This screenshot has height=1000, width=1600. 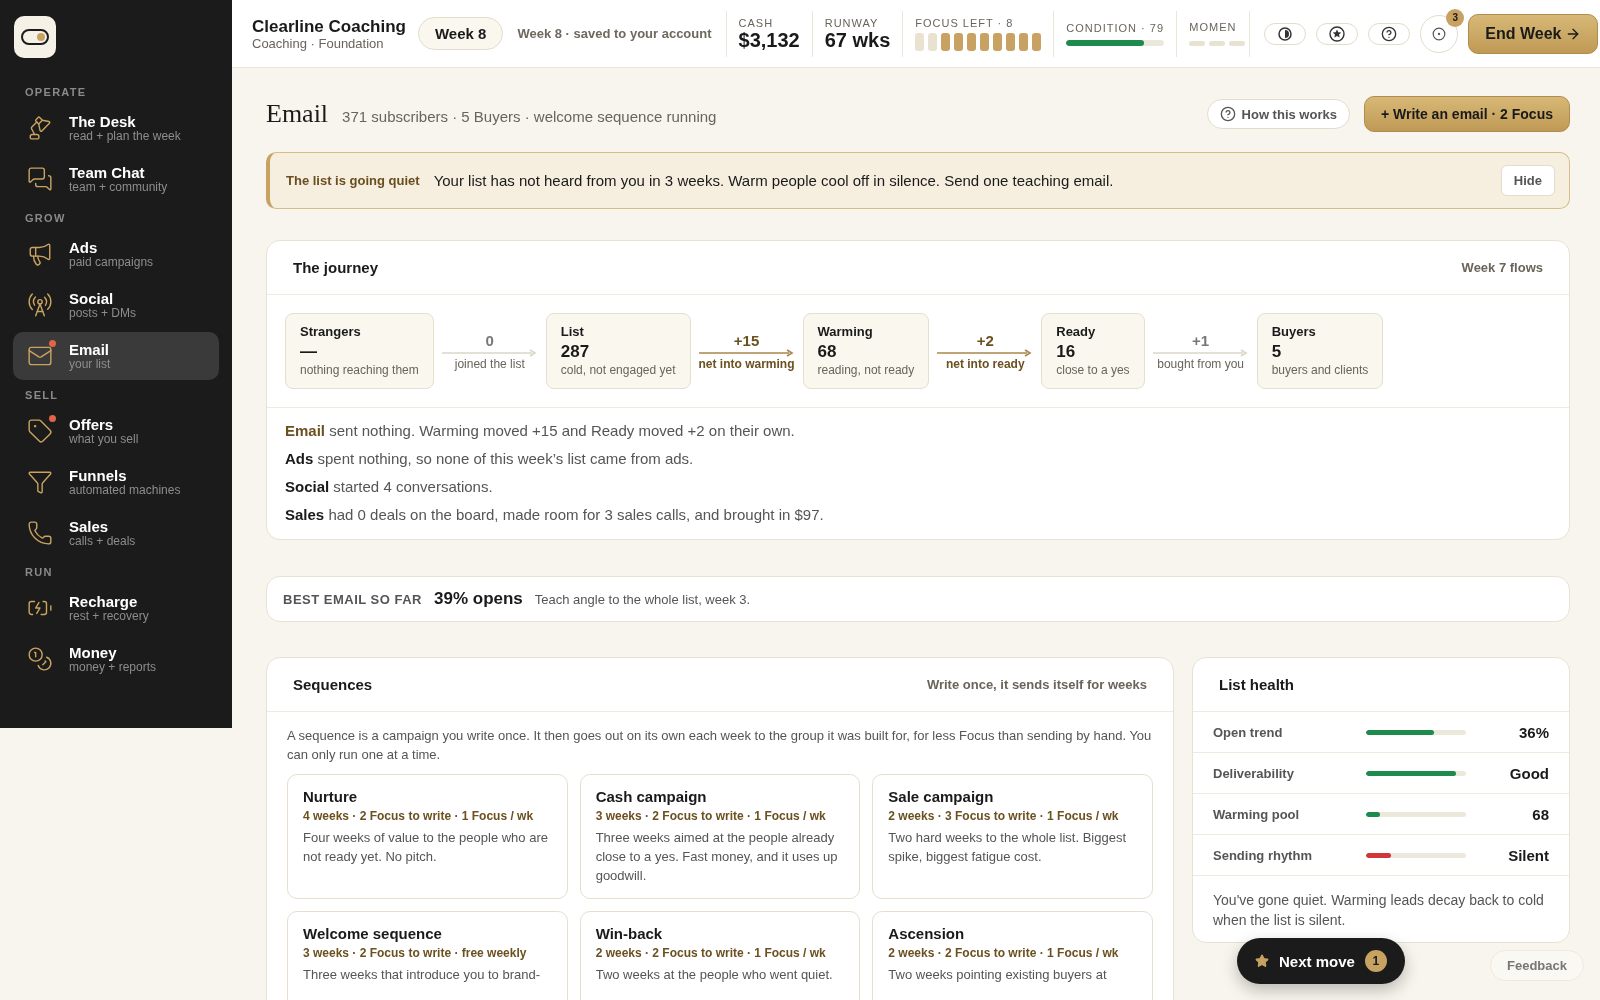 I want to click on sequence-name: Sale campaign, so click(x=941, y=796).